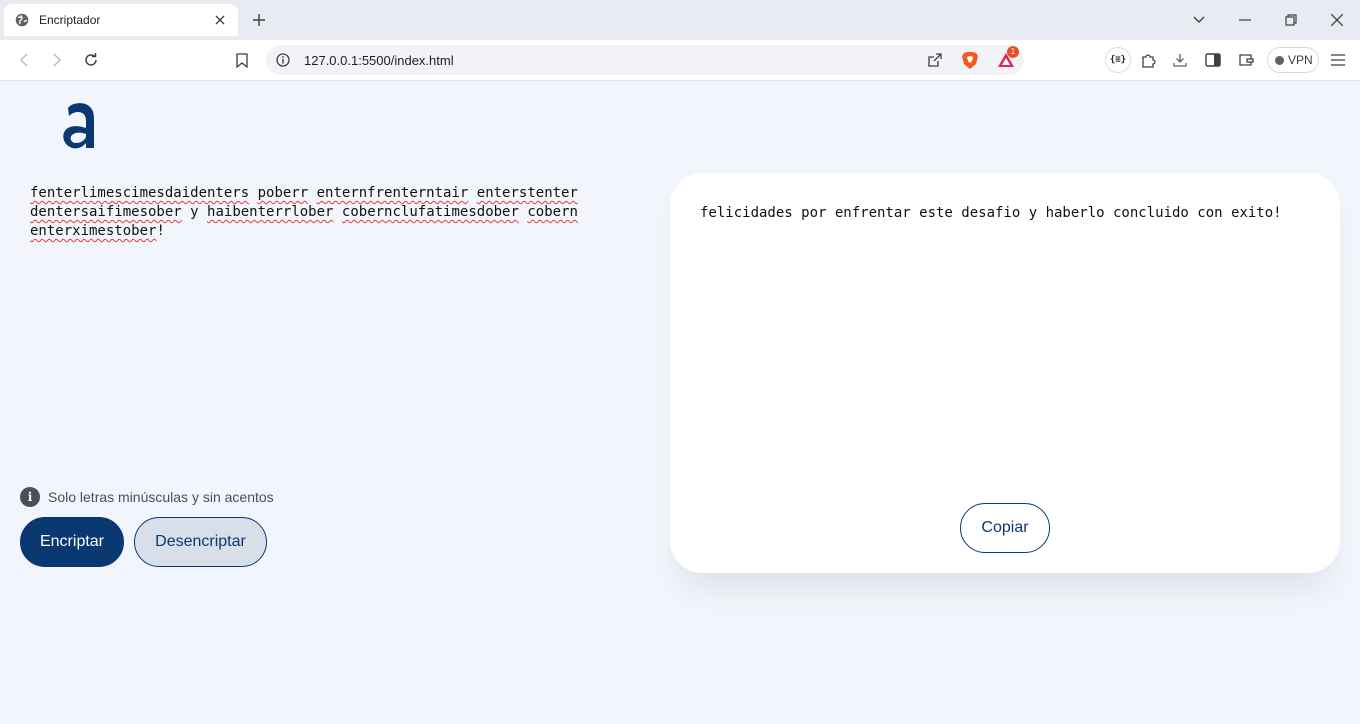 Image resolution: width=1360 pixels, height=724 pixels. Describe the element at coordinates (93, 231) in the screenshot. I see `input-word: enterximestober` at that location.